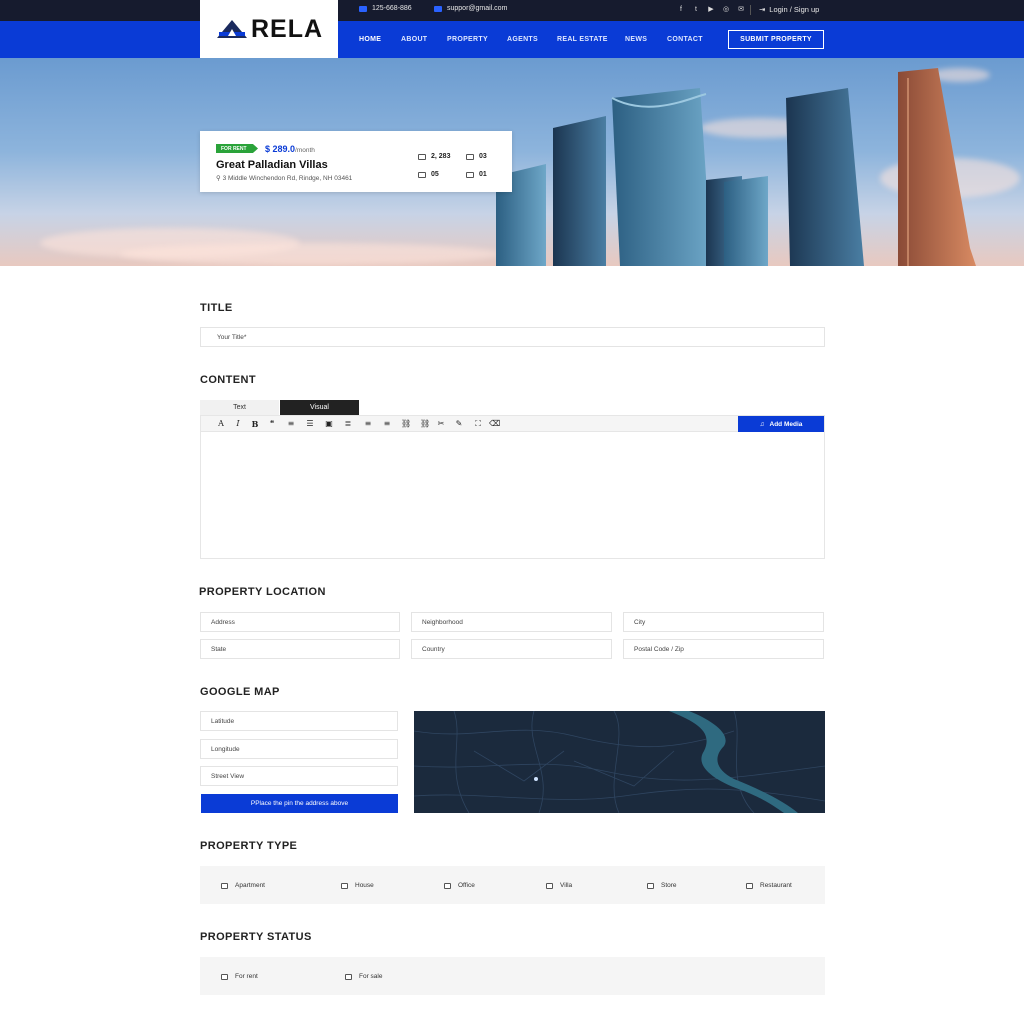 The height and width of the screenshot is (1024, 1024). Describe the element at coordinates (467, 39) in the screenshot. I see `nav-property: PROPERTY` at that location.